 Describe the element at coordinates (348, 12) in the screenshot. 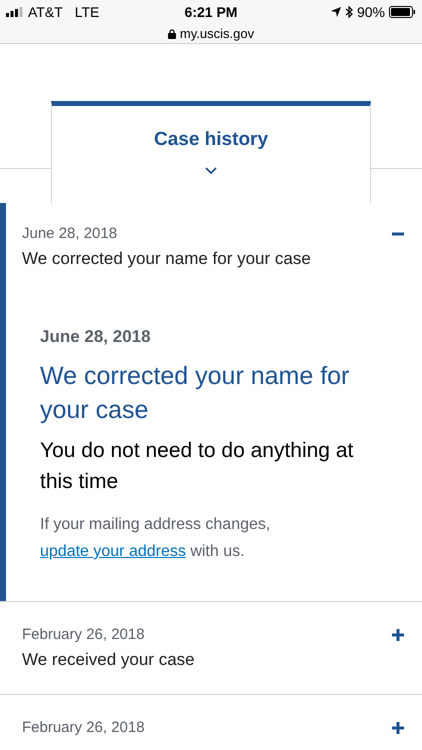

I see `bluetooth-icon` at that location.